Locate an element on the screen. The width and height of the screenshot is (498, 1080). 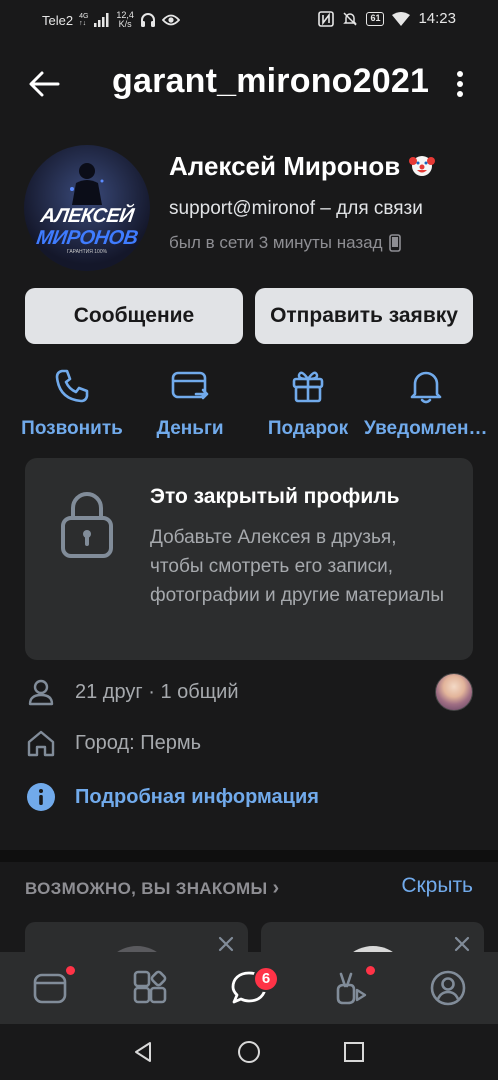
tab-clips is located at coordinates (350, 988).